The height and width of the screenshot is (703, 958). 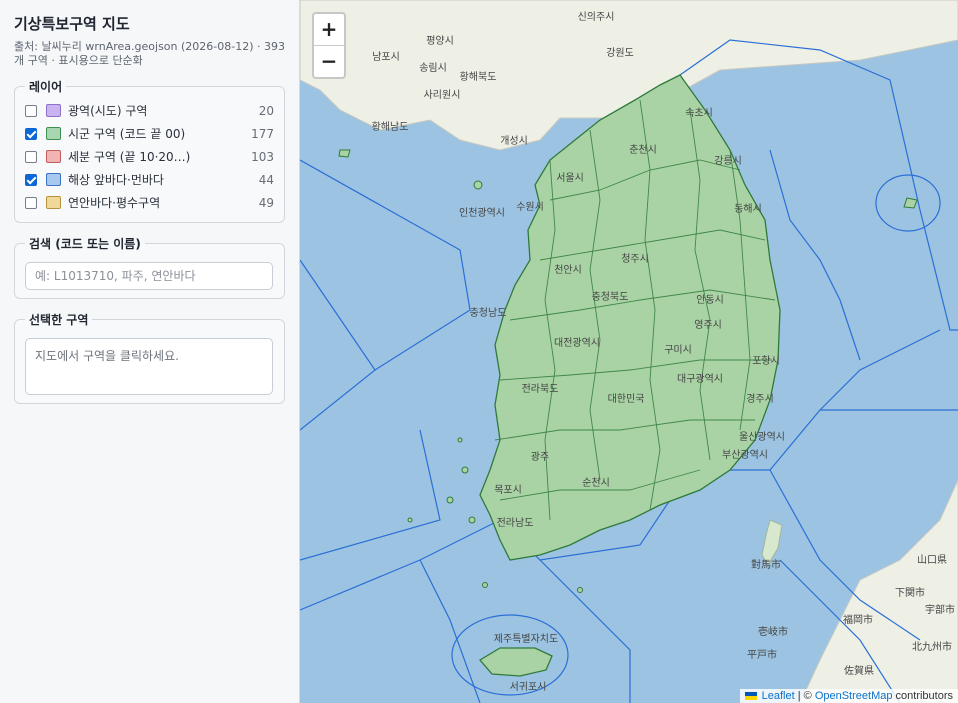 I want to click on layer-count: 49, so click(x=266, y=202).